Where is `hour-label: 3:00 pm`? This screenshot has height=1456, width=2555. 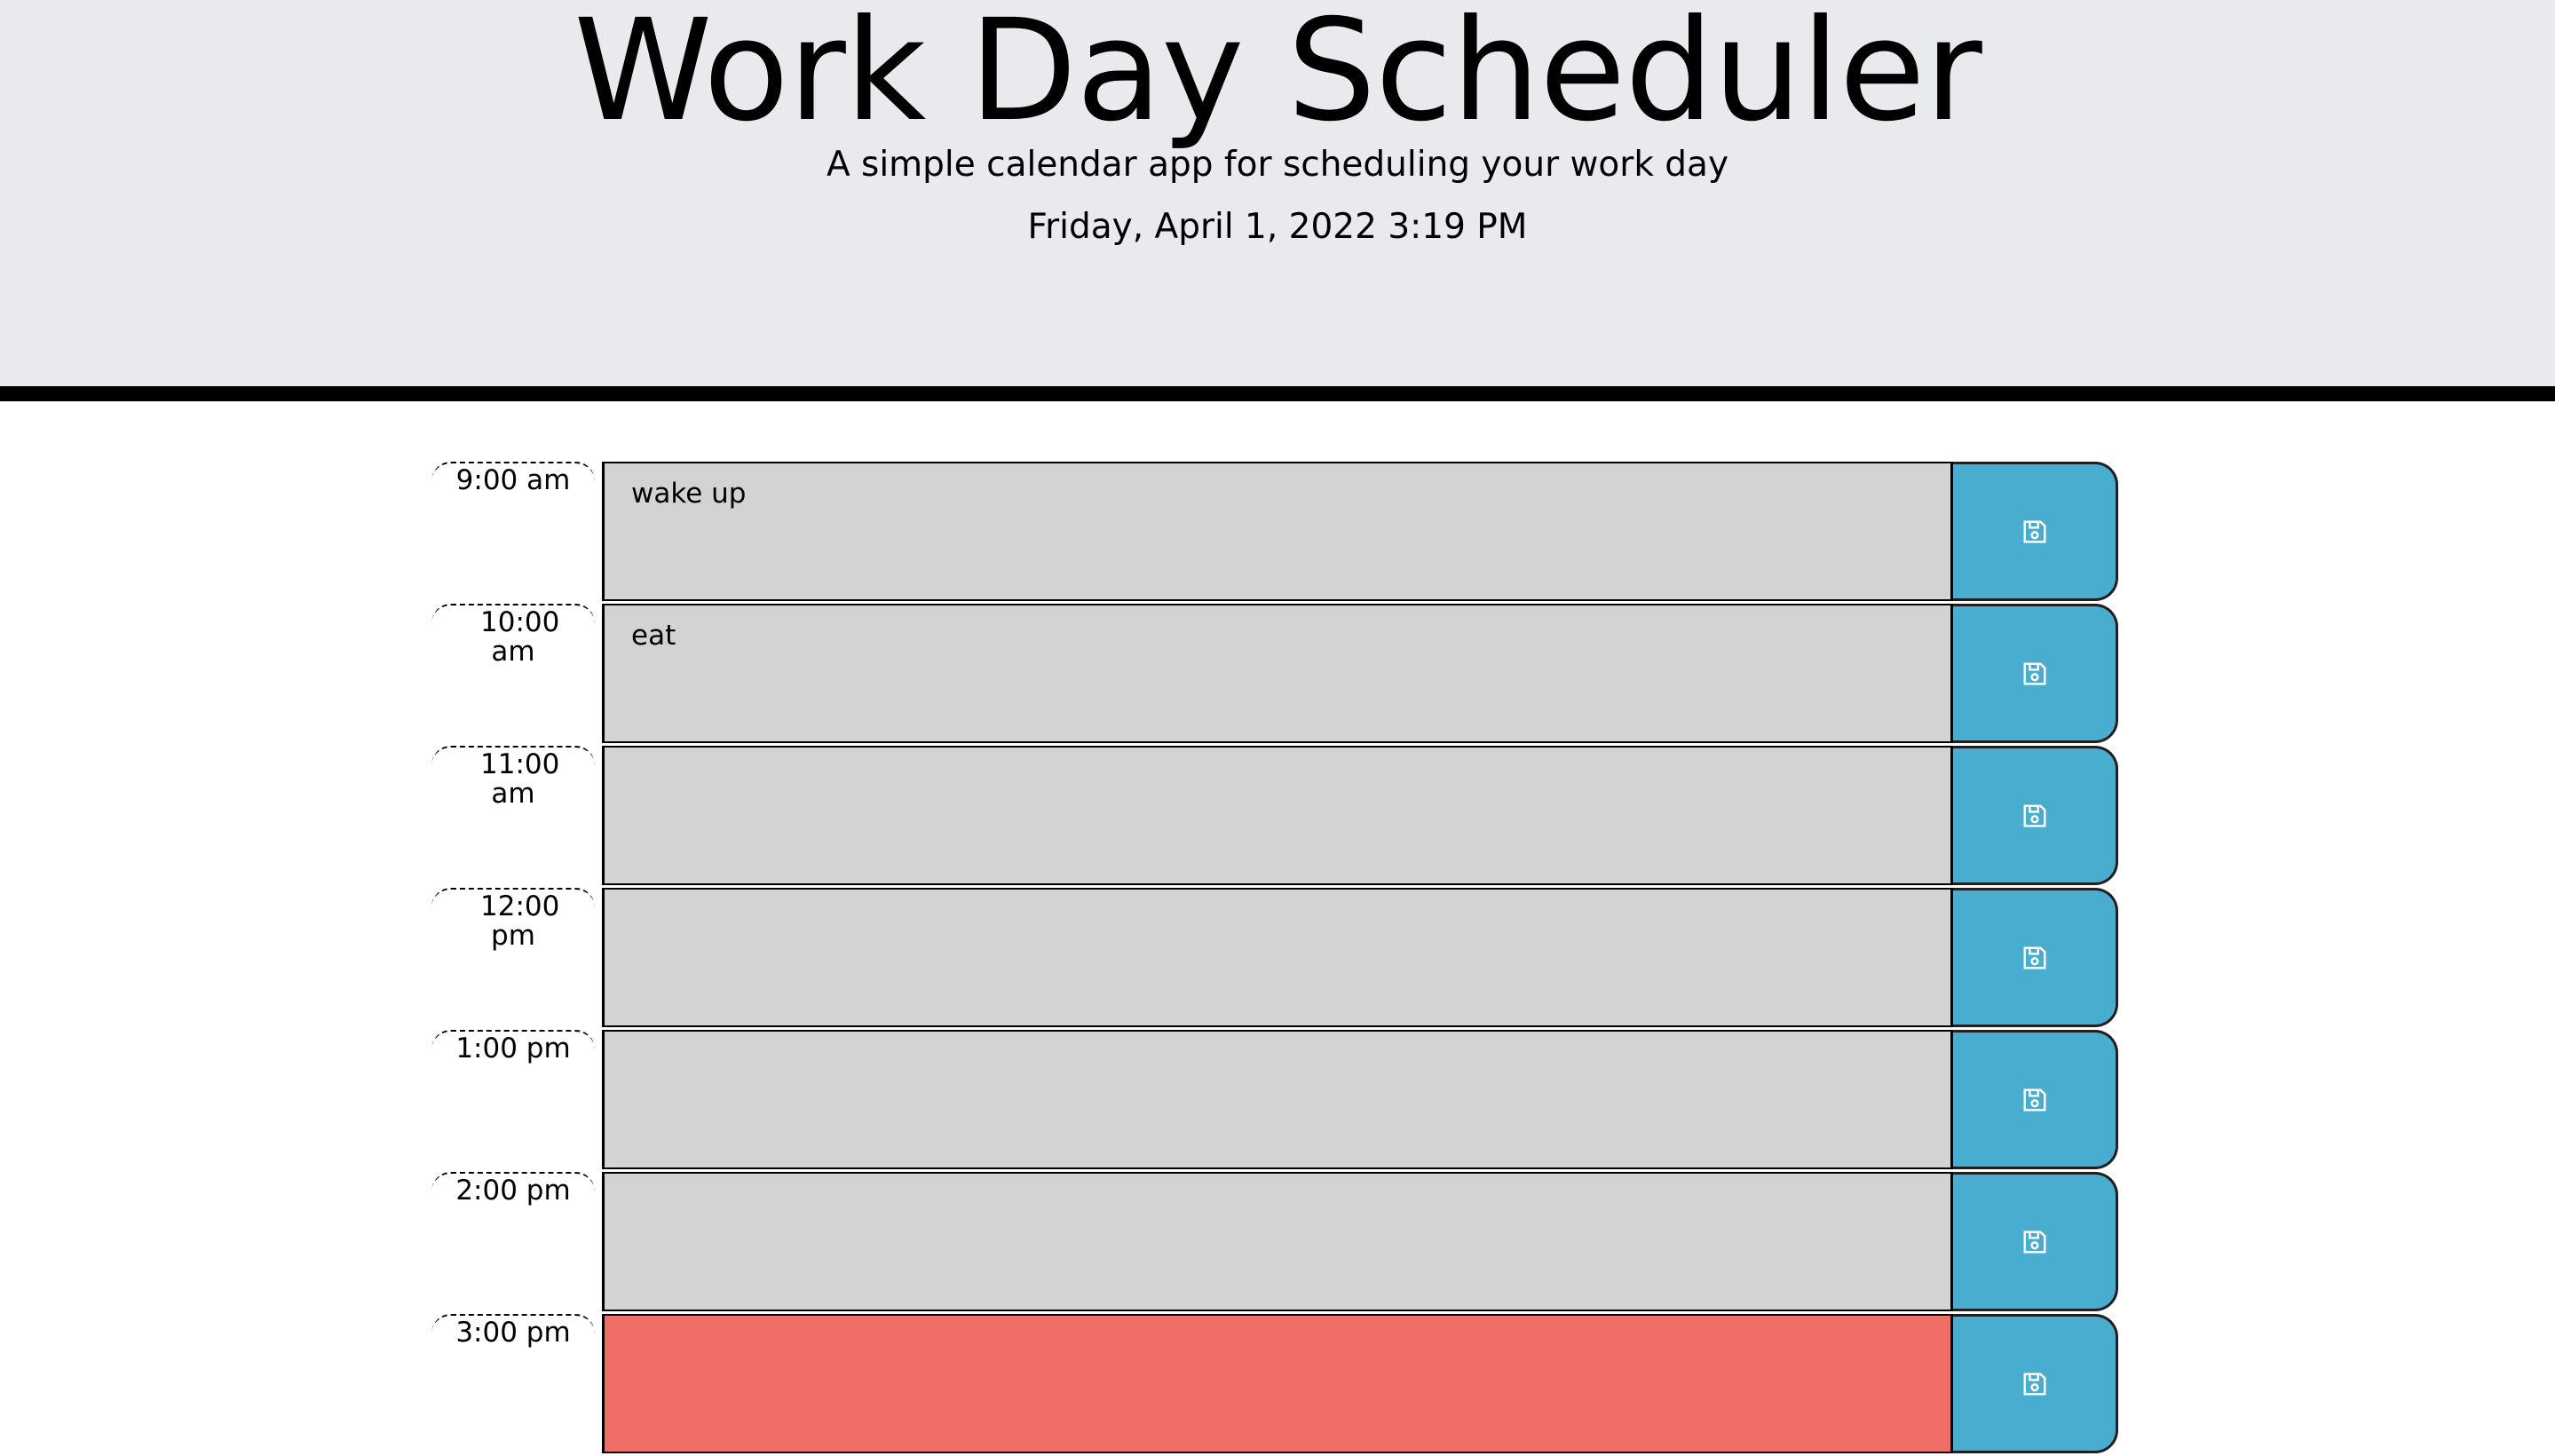
hour-label: 3:00 pm is located at coordinates (513, 1383).